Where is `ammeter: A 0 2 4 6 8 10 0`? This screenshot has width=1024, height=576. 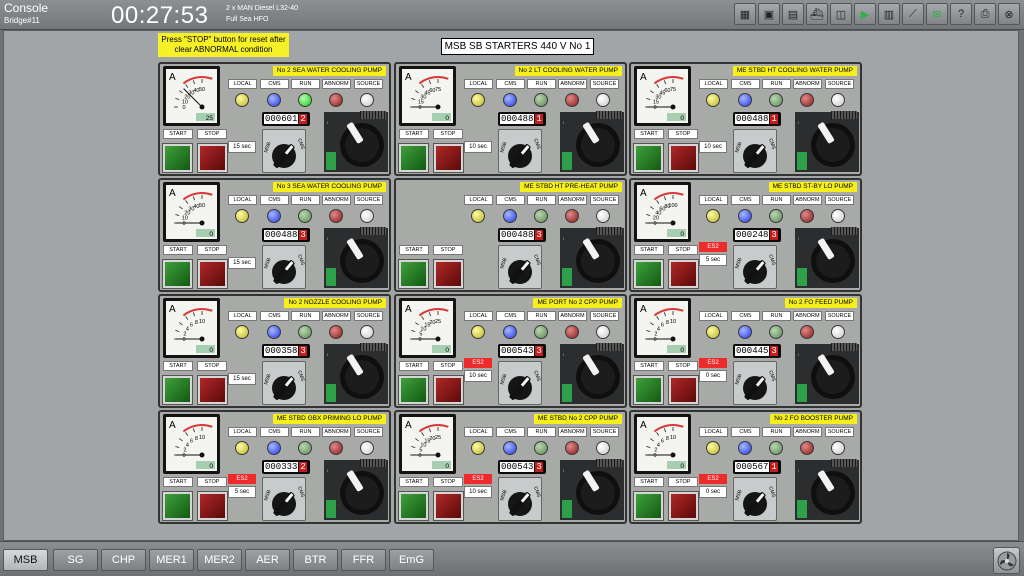
ammeter: A 0 2 4 6 8 10 0 is located at coordinates (662, 328).